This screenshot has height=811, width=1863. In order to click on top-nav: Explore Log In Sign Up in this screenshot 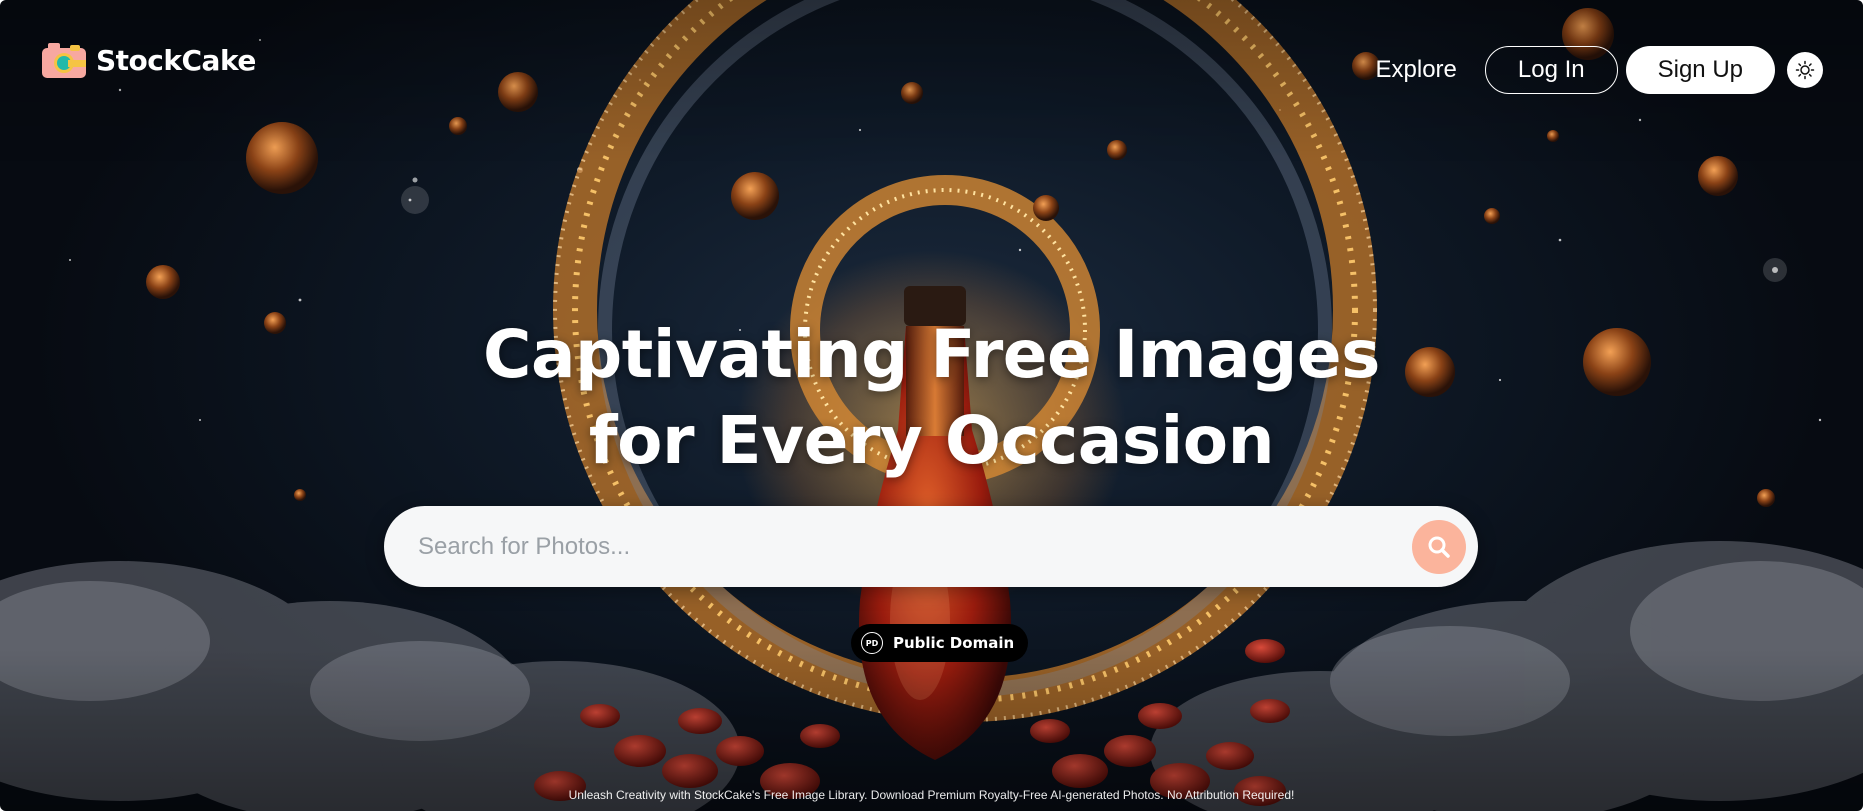, I will do `click(1599, 70)`.